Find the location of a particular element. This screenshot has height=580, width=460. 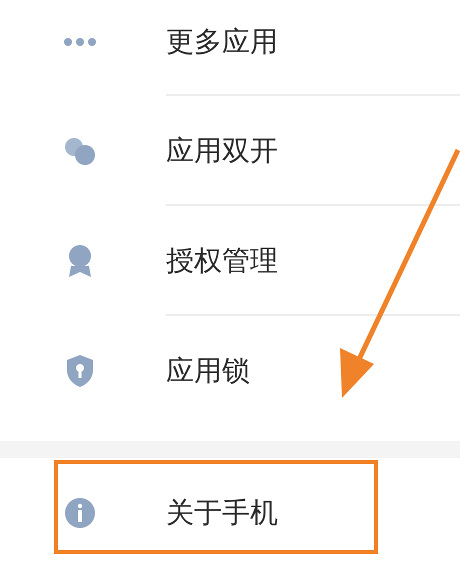

item-label: 更多应用 is located at coordinates (222, 42).